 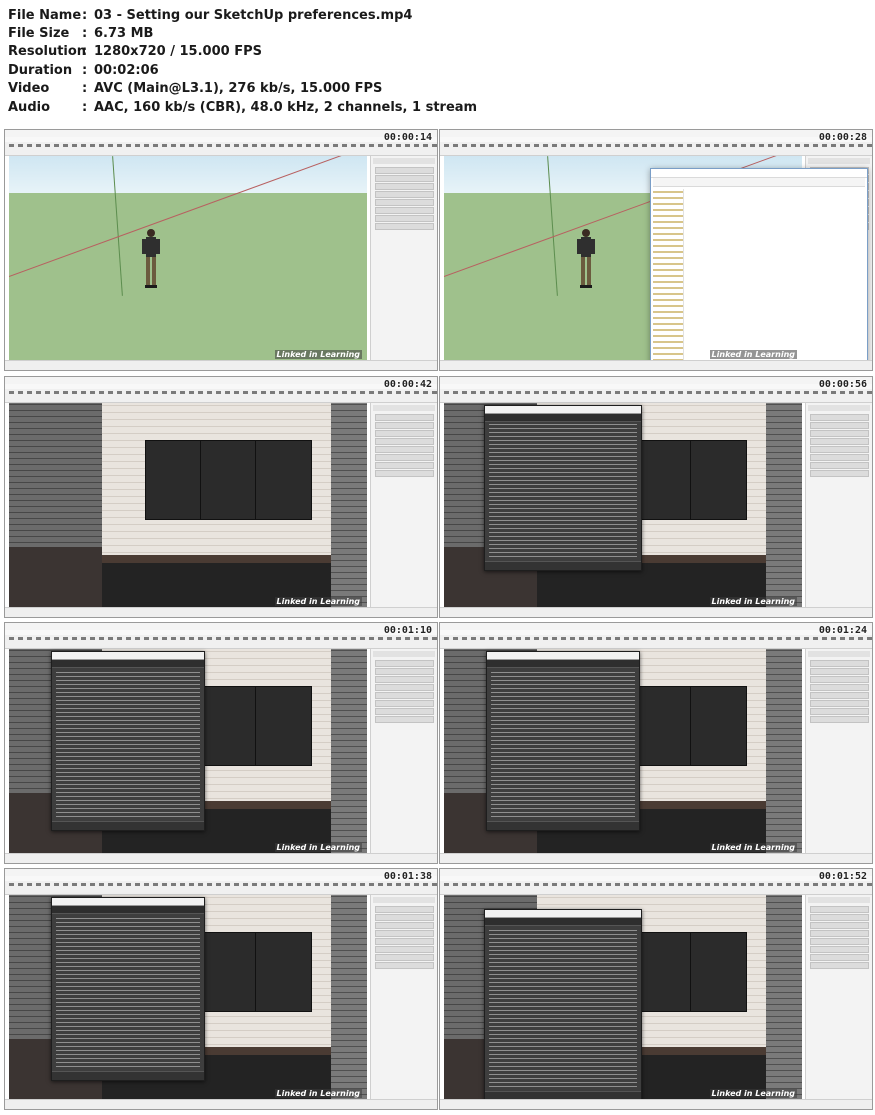 I want to click on timestamp: 00:00:42, so click(x=407, y=384).